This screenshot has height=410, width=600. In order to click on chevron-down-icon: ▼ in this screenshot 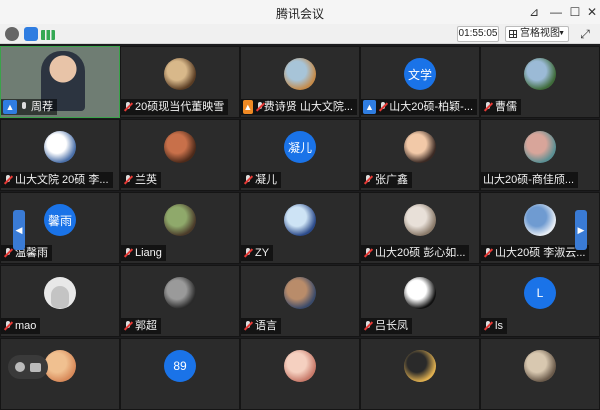, I will do `click(561, 33)`.